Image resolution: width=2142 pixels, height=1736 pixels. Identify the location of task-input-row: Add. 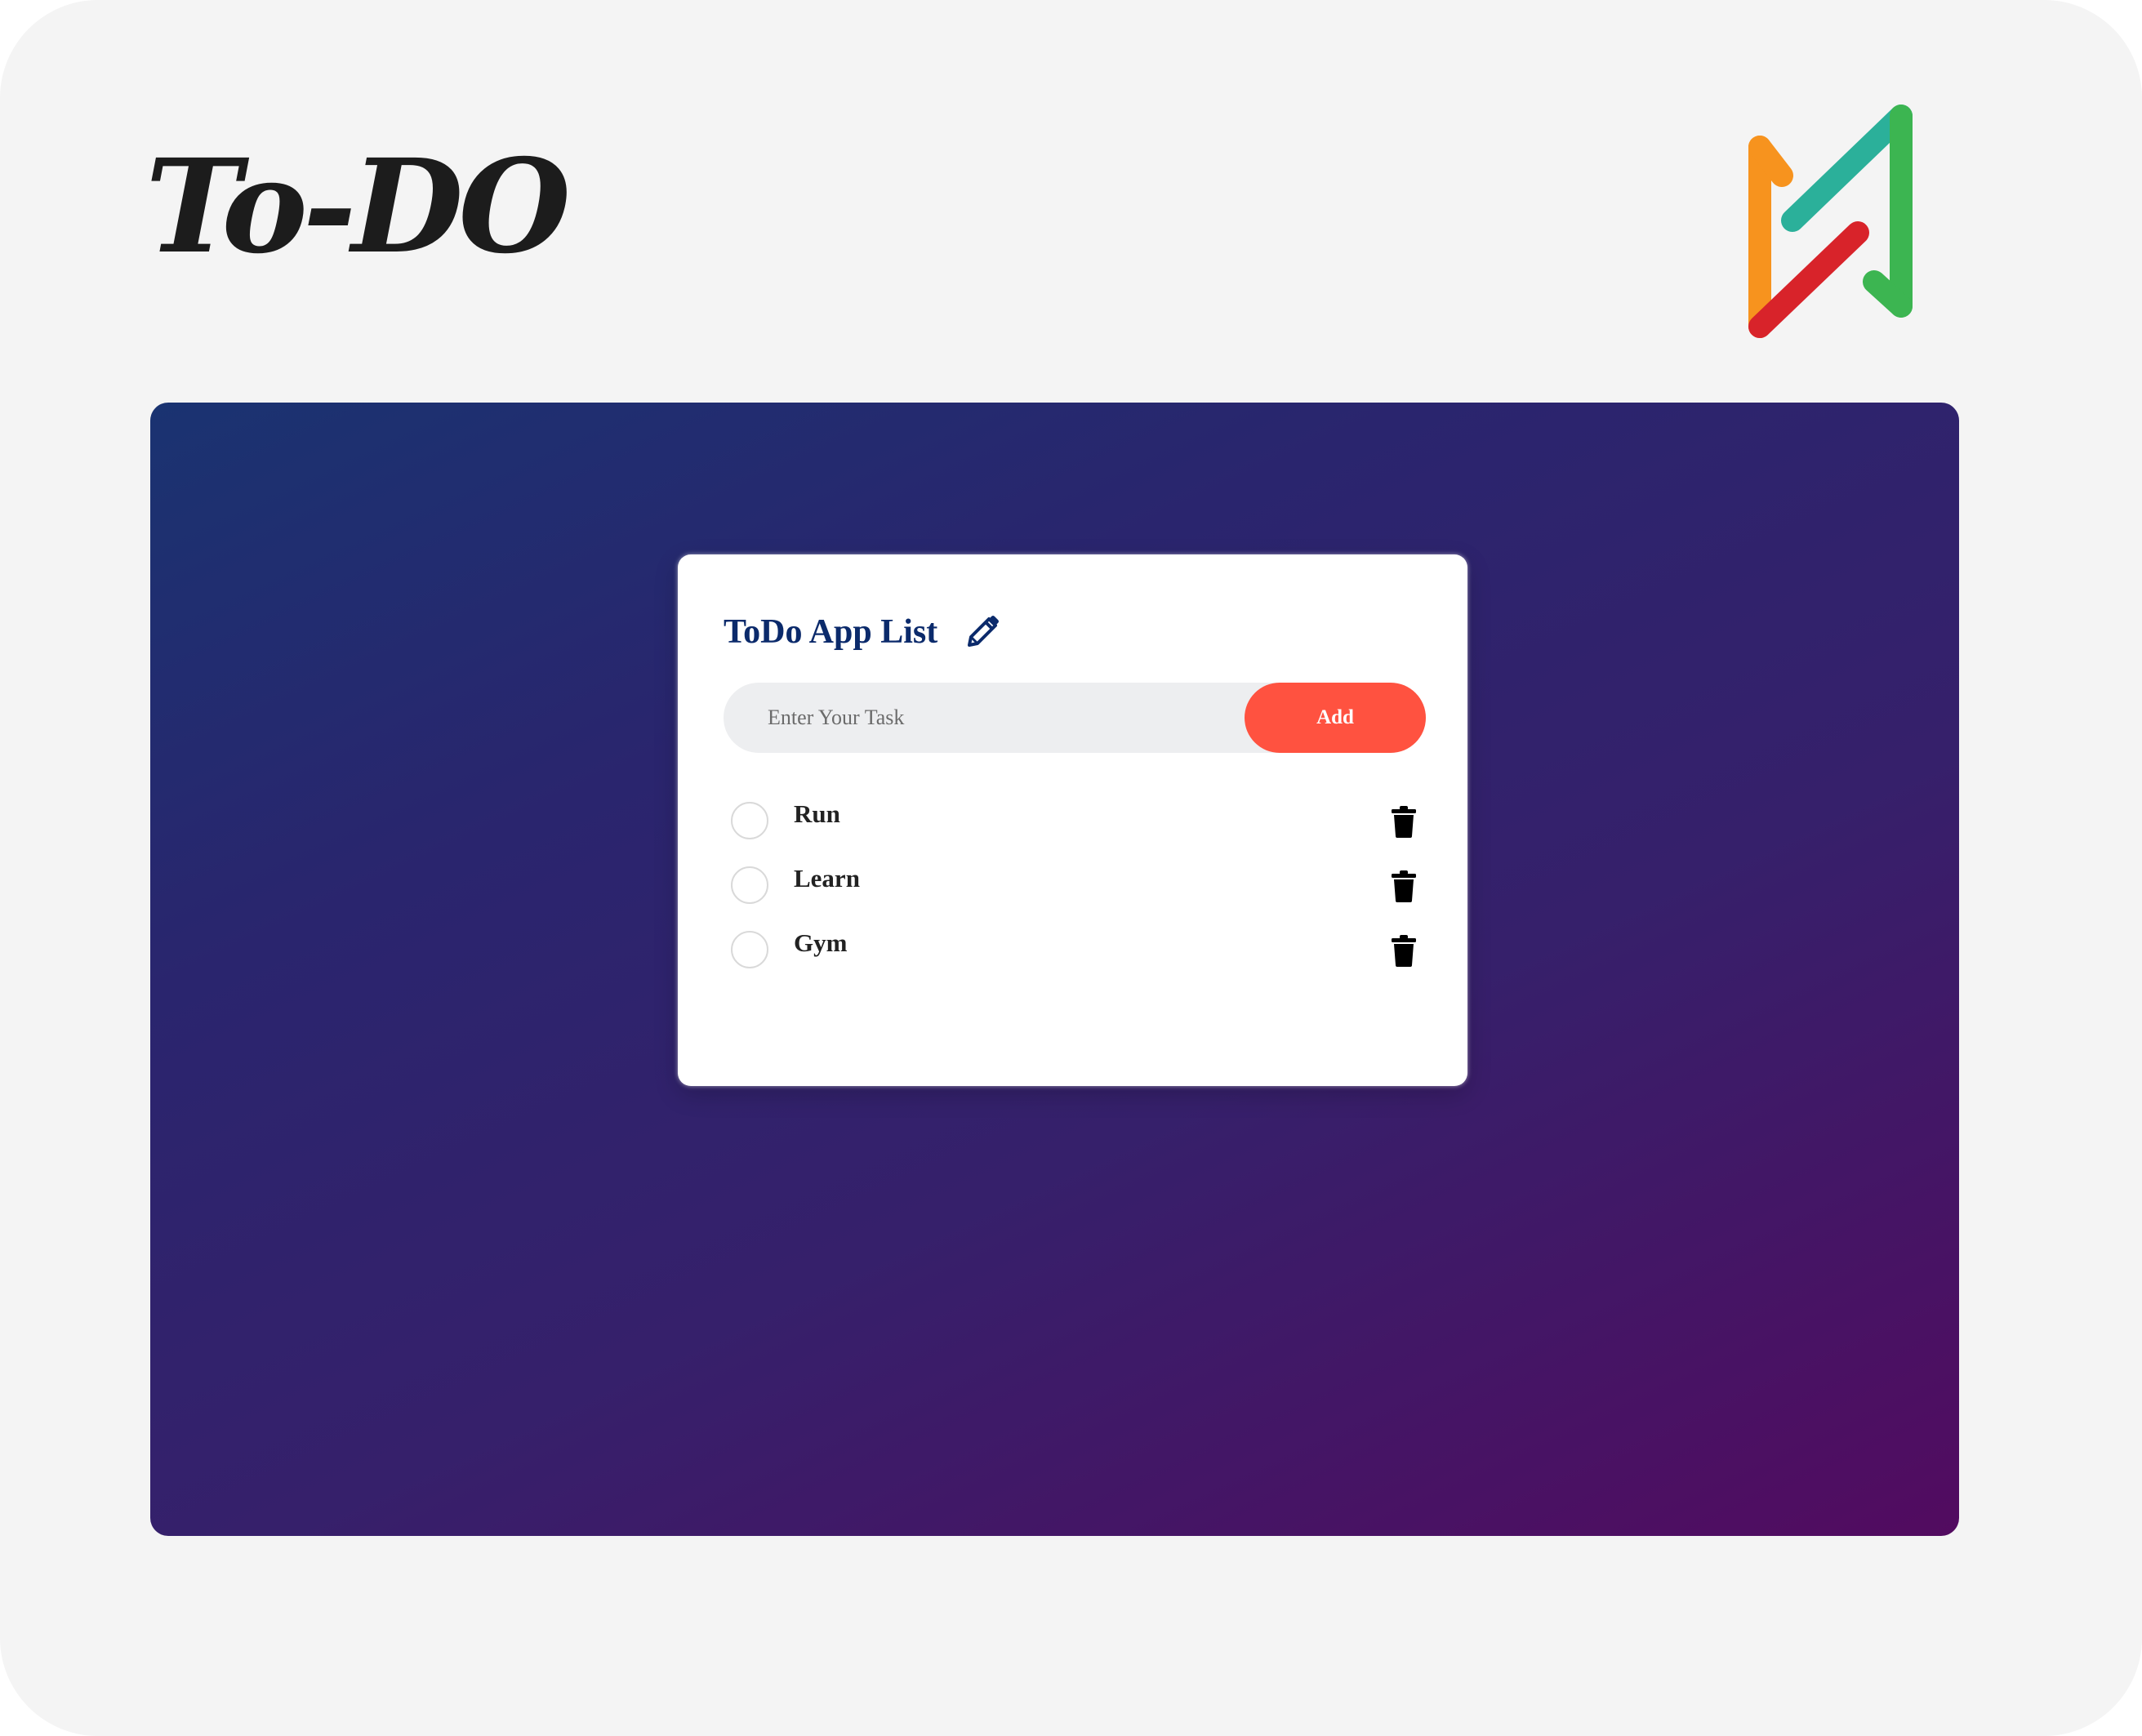
(1075, 718).